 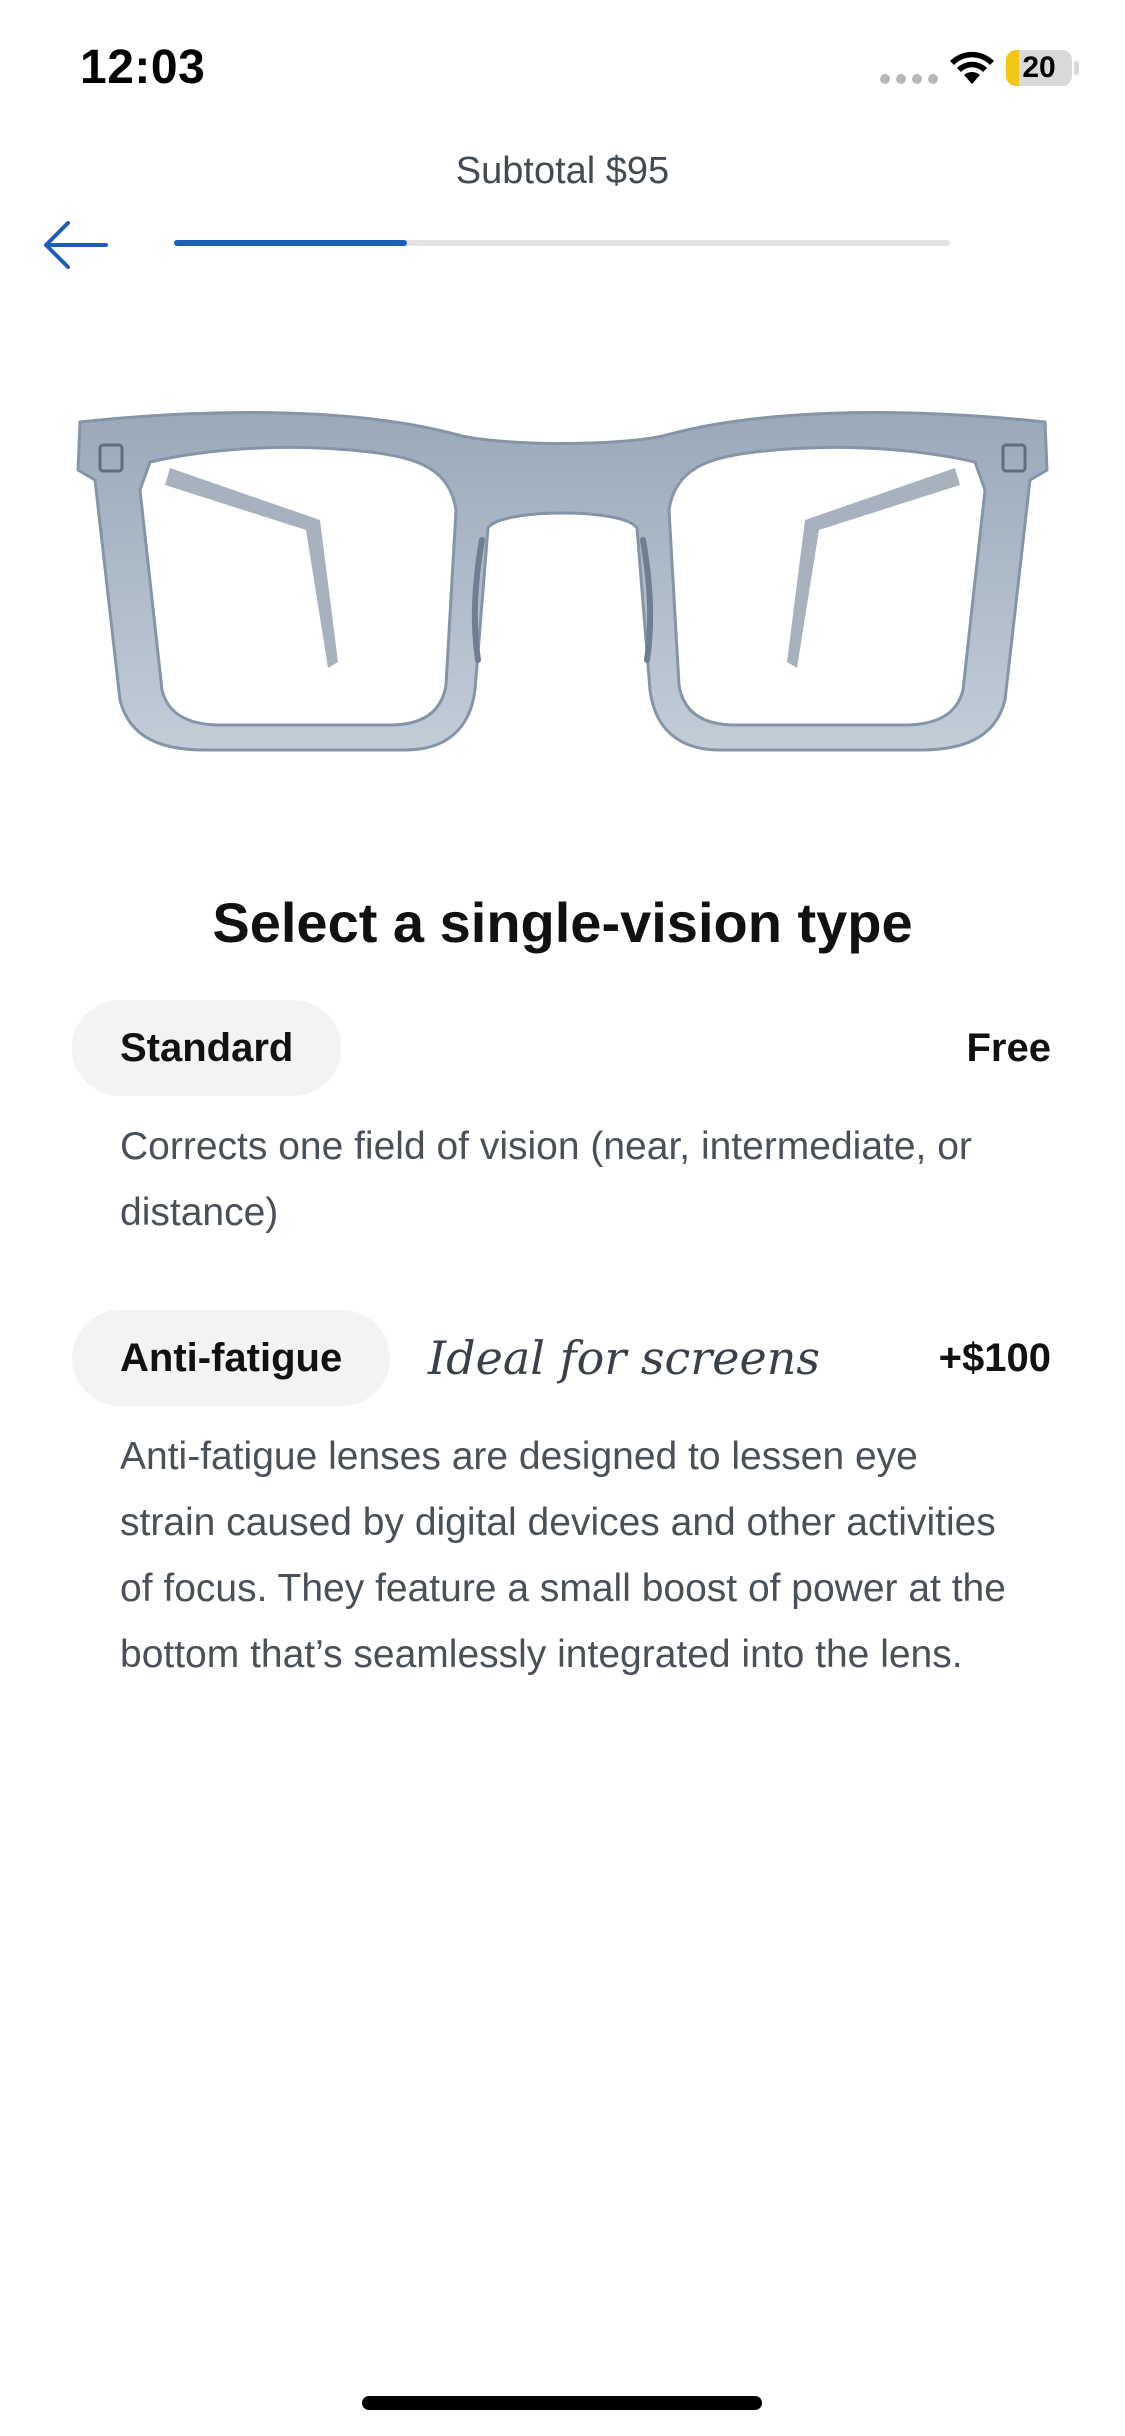 I want to click on option-standard-button: Standard, so click(x=207, y=1048).